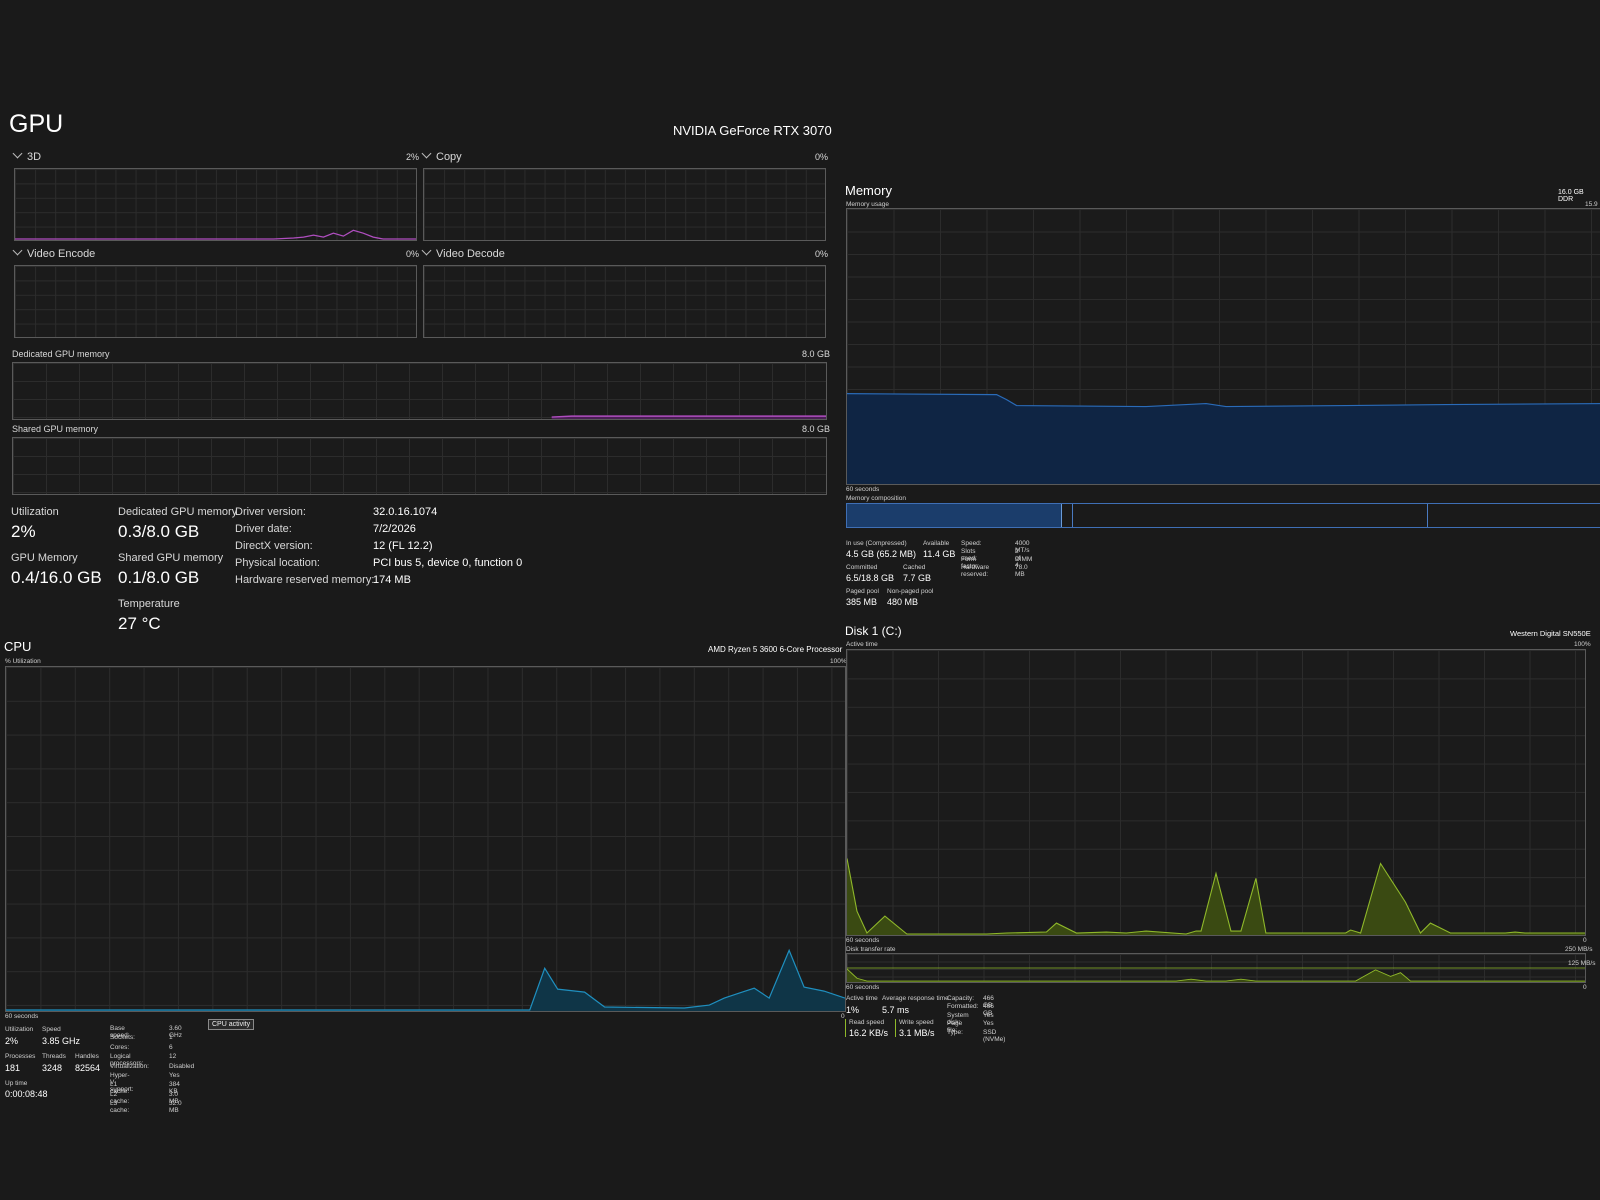 Image resolution: width=1600 pixels, height=1200 pixels. I want to click on engine-selector-copy: Copy, so click(441, 155).